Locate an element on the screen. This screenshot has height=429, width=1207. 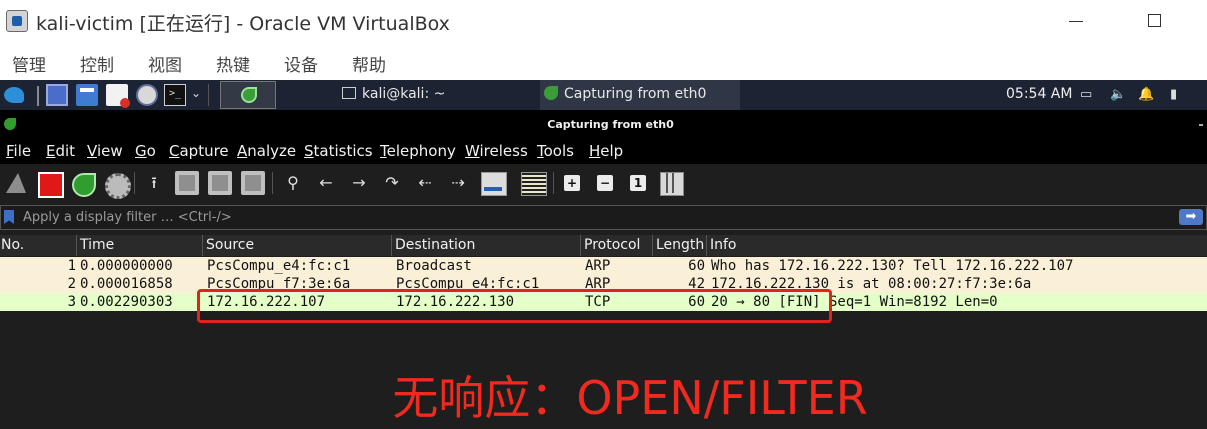
cell-destination: Broadcast is located at coordinates (434, 266).